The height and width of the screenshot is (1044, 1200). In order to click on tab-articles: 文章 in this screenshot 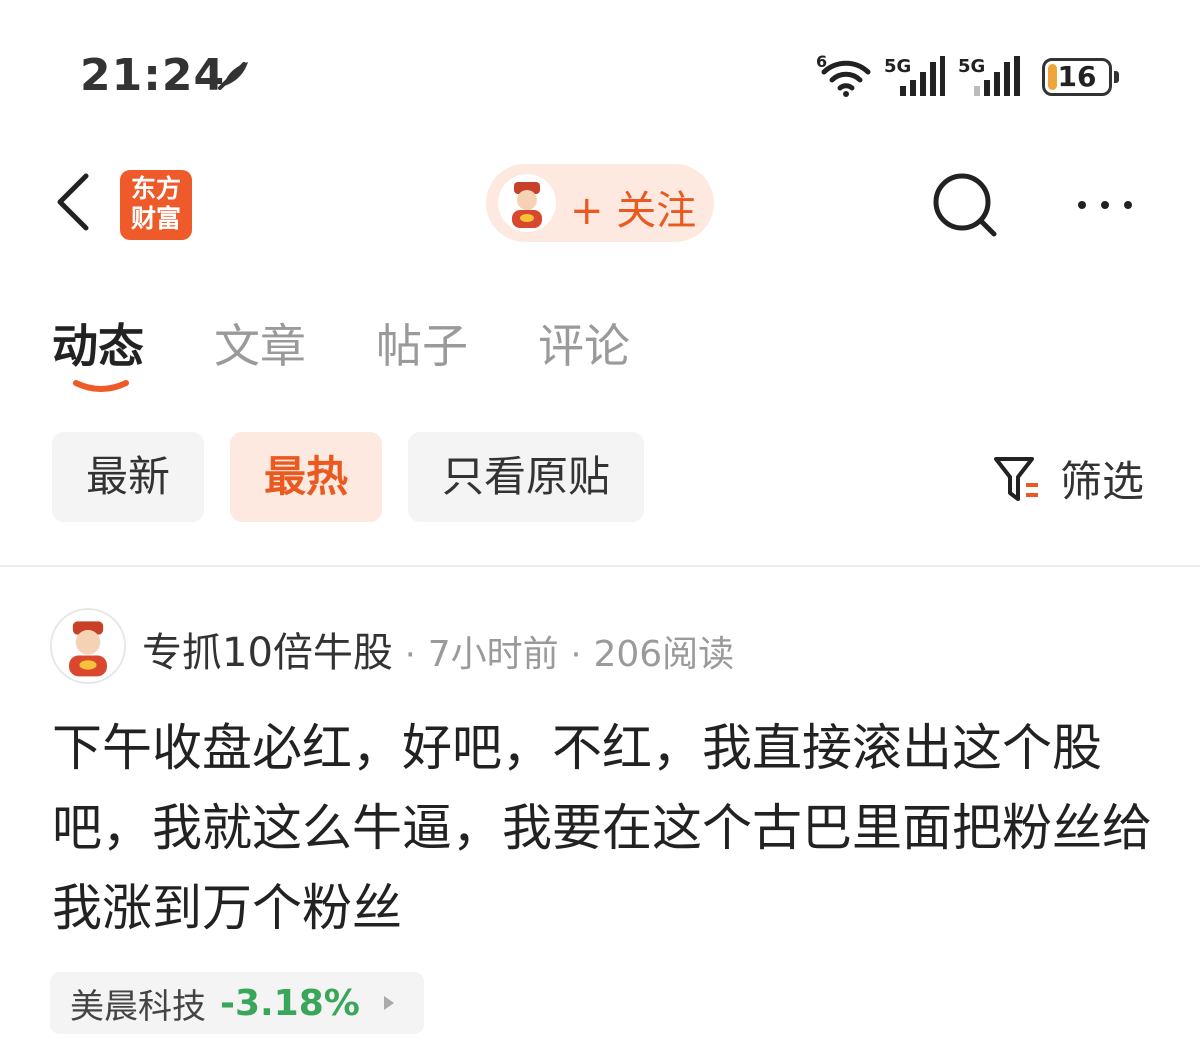, I will do `click(260, 345)`.